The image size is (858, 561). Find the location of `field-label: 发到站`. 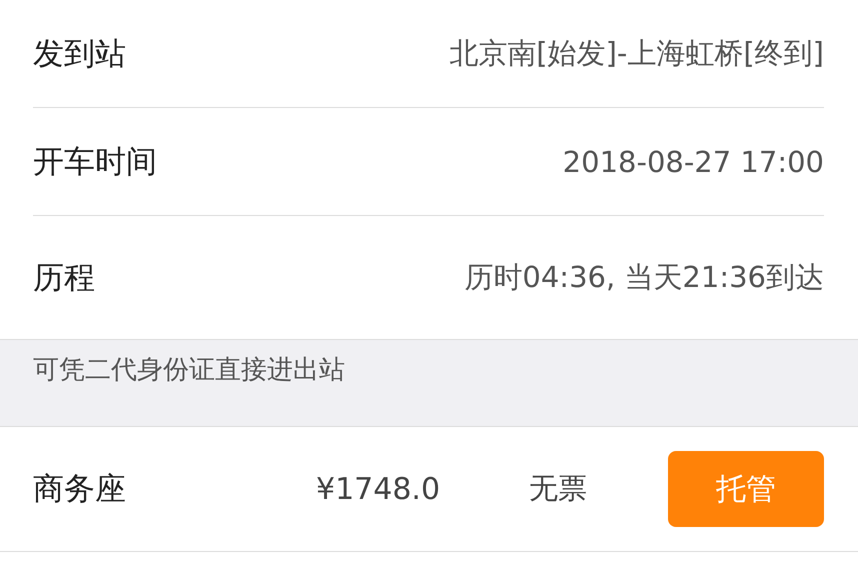

field-label: 发到站 is located at coordinates (79, 54).